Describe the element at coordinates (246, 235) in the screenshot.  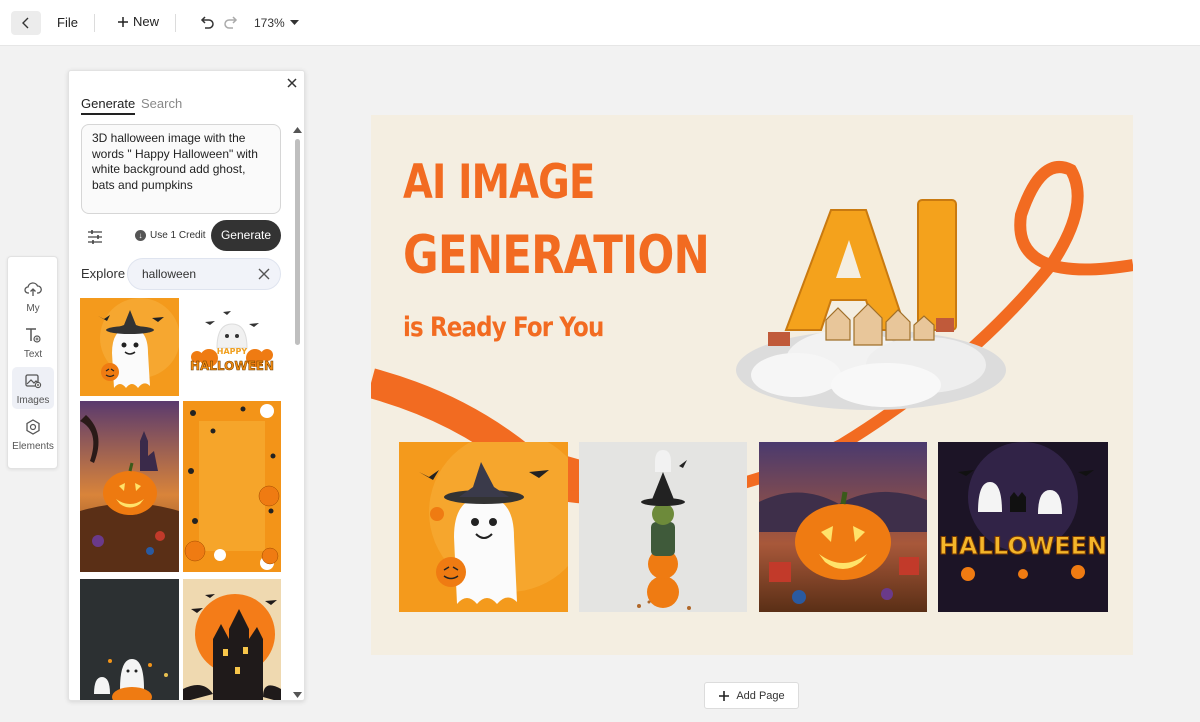
I see `generate-button: Generate` at that location.